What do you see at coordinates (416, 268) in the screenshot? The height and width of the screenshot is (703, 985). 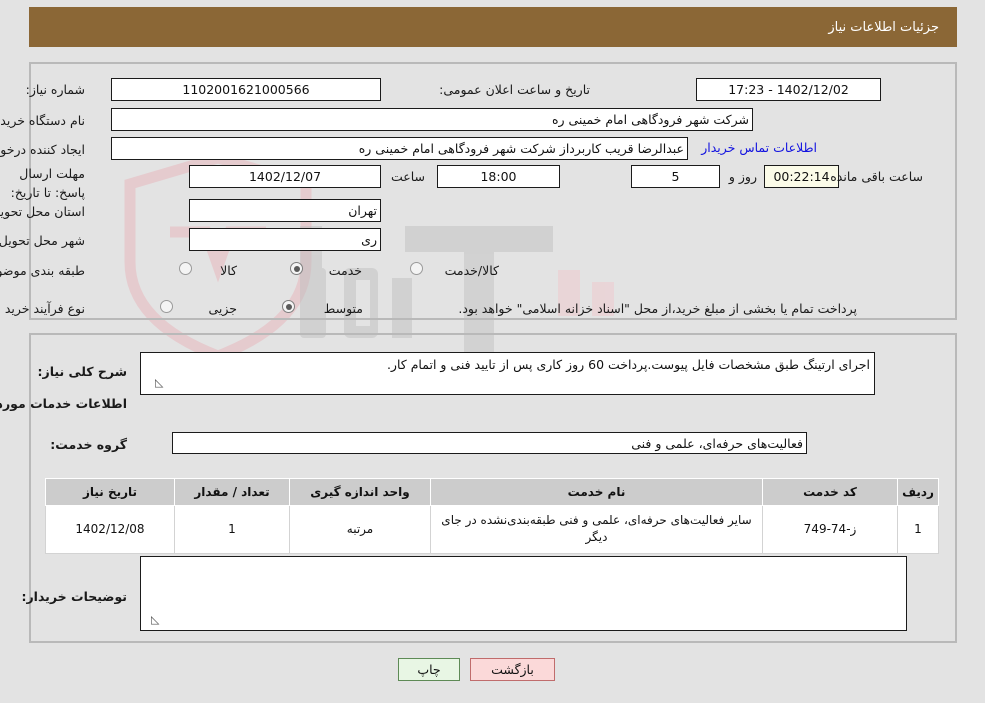 I see `radio-category-kala-khedmat` at bounding box center [416, 268].